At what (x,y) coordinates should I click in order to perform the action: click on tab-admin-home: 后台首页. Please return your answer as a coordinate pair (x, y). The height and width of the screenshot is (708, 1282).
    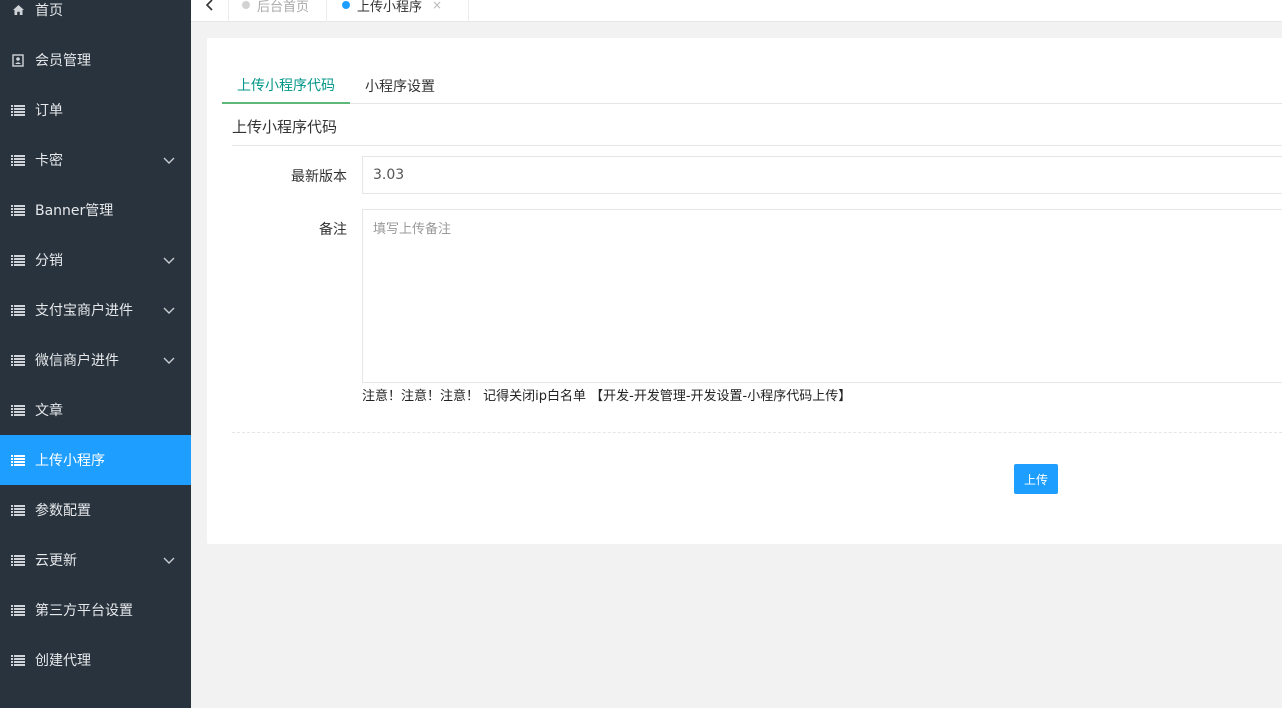
    Looking at the image, I should click on (278, 11).